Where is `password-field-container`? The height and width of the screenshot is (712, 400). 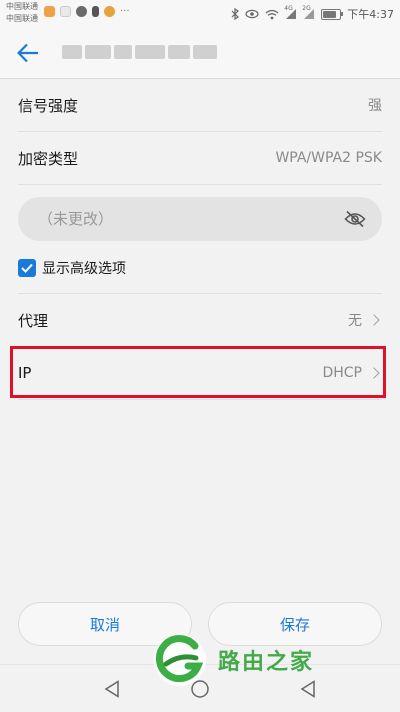 password-field-container is located at coordinates (200, 219).